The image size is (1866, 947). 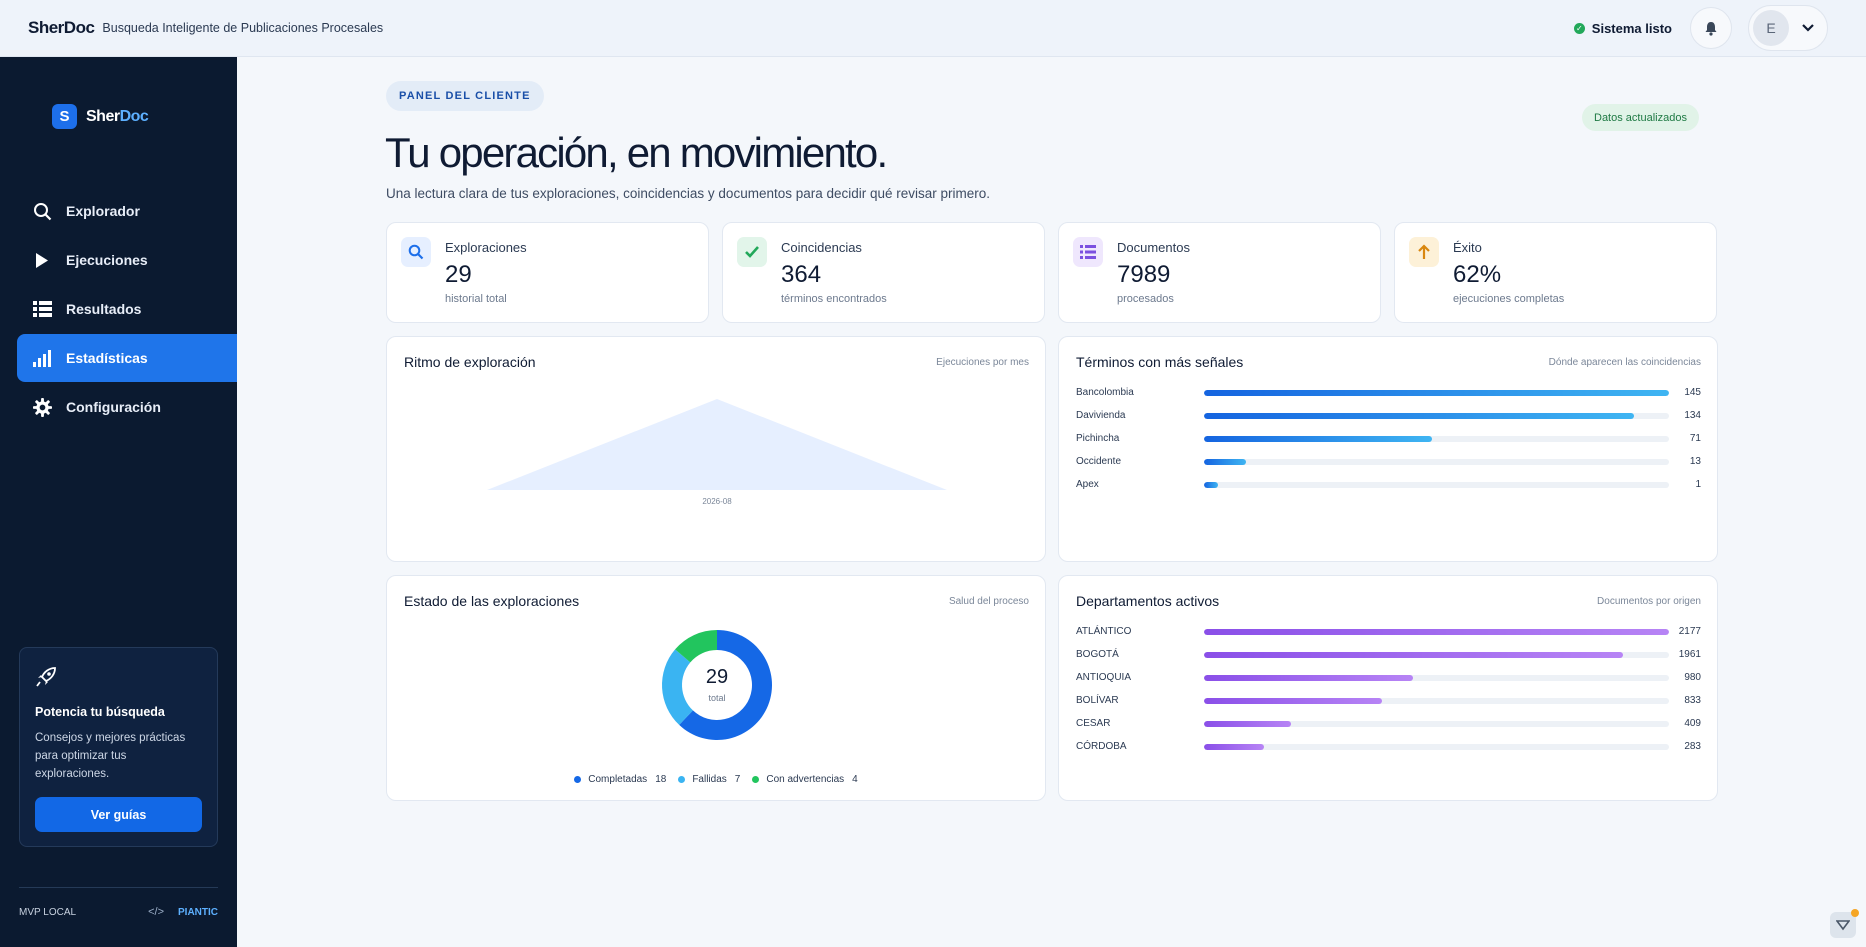 I want to click on kpi-value: 62%, so click(x=1477, y=274).